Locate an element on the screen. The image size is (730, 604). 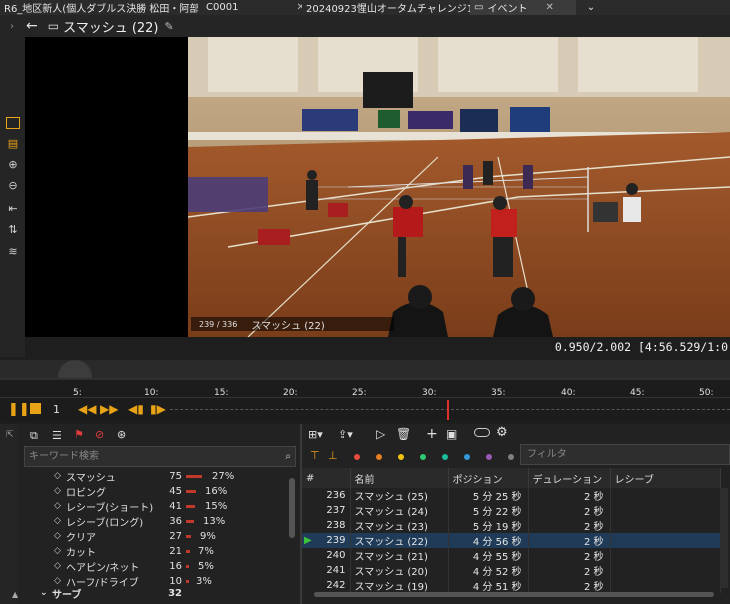
tab-overflow: ⌄ is located at coordinates (591, 7).